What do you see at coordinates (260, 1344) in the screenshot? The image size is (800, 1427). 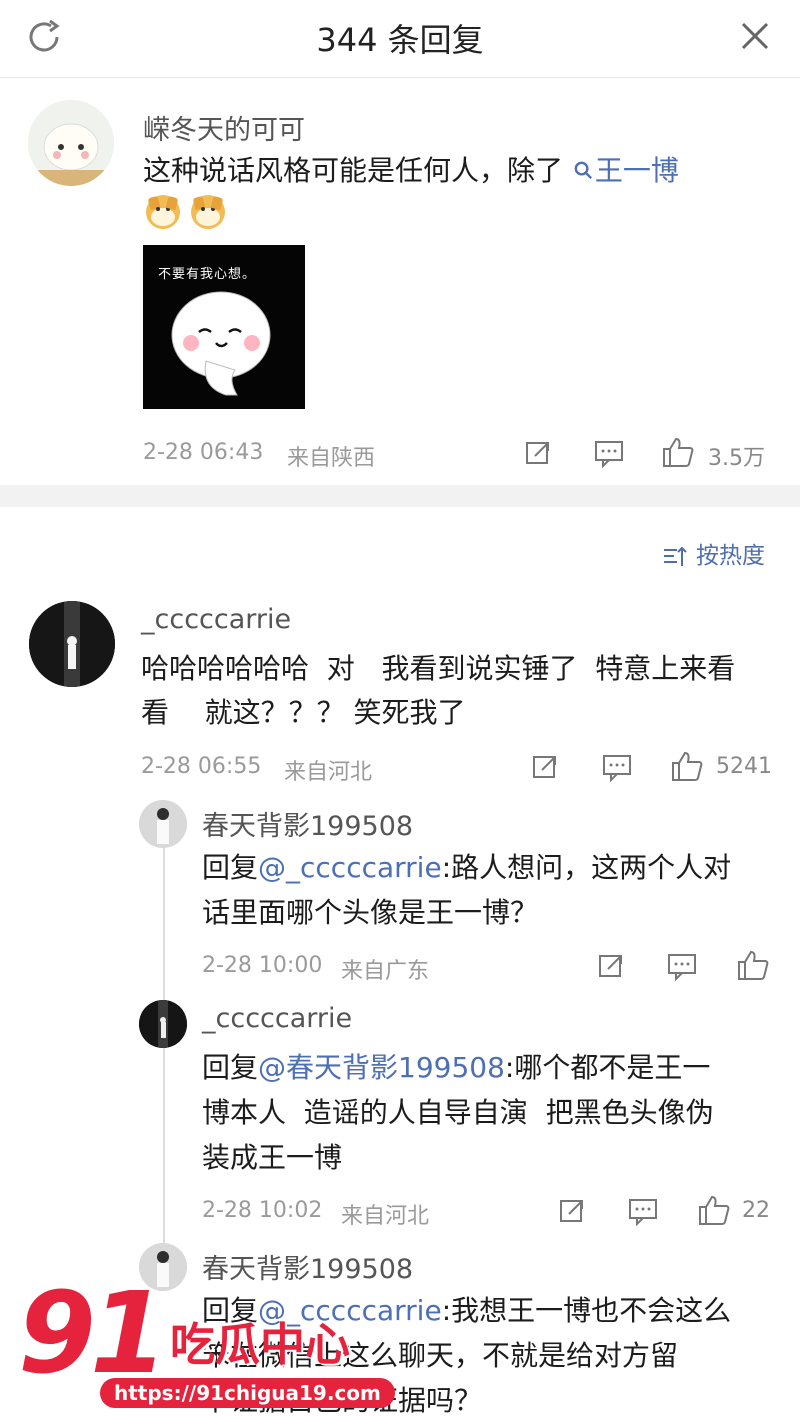 I see `watermark-title: 吃瓜中心` at bounding box center [260, 1344].